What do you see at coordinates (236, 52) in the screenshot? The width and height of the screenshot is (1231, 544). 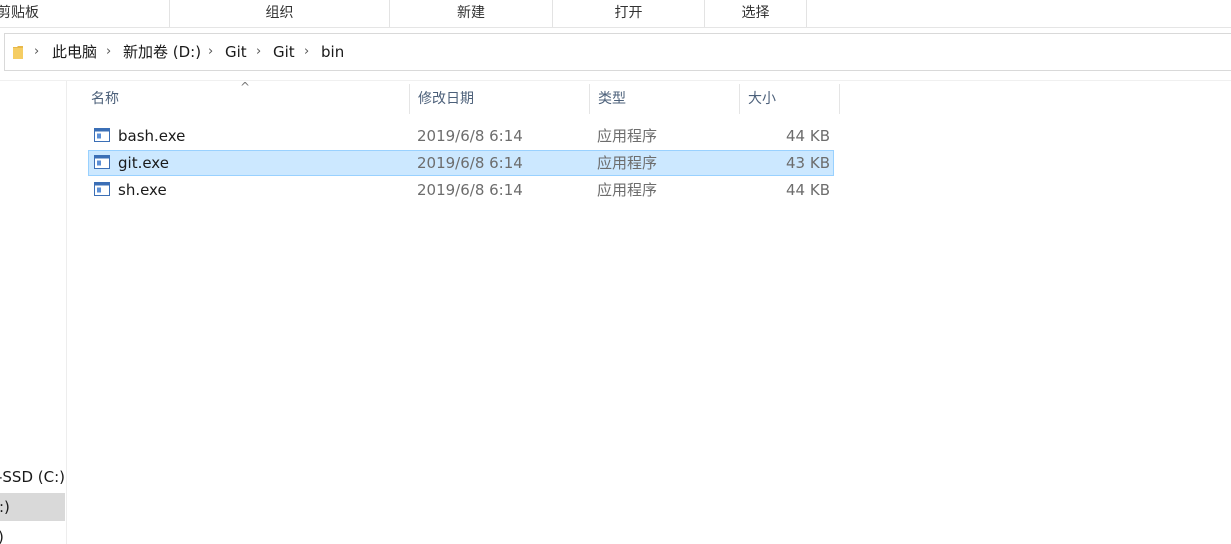 I see `breadcrumb-git: Git` at bounding box center [236, 52].